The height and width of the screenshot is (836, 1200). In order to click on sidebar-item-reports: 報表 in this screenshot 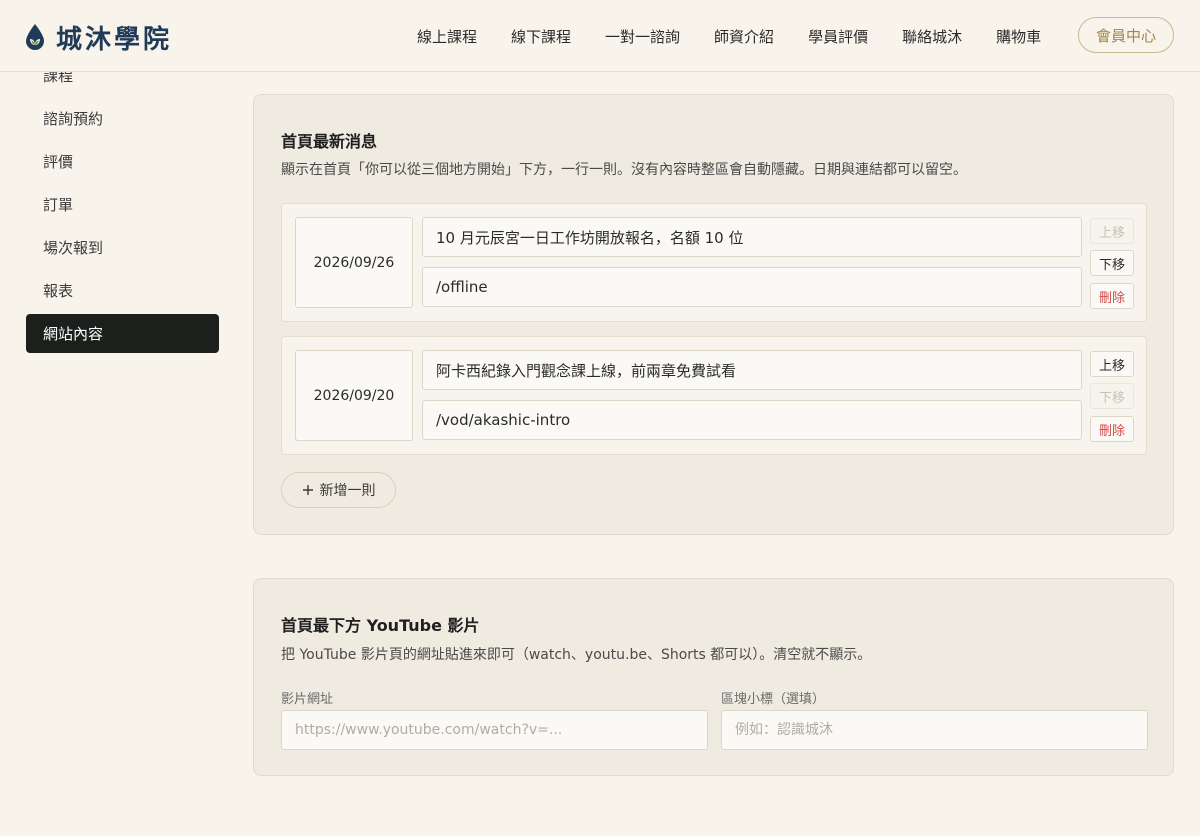, I will do `click(122, 290)`.